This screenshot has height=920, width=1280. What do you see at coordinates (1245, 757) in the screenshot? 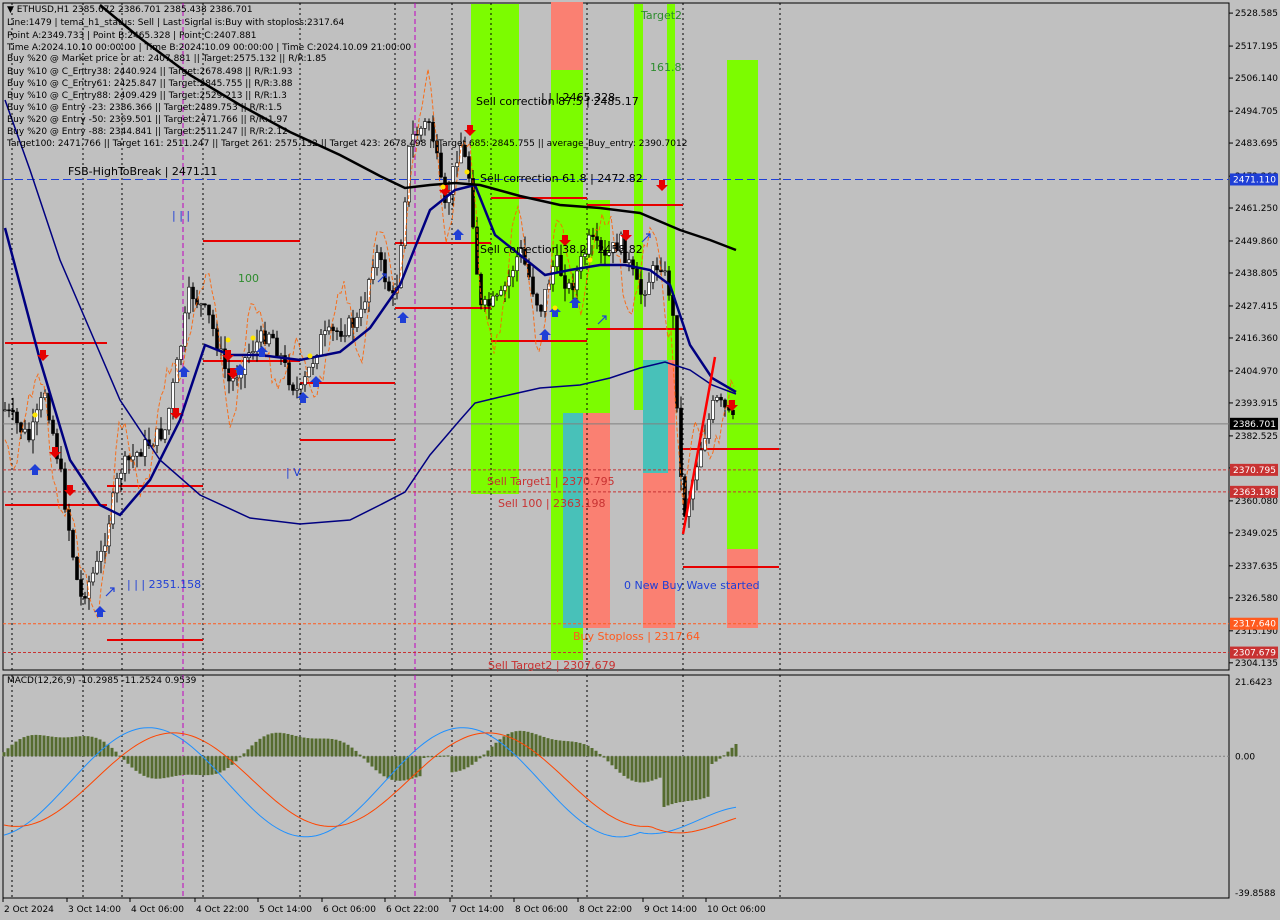
I see `macd-y-tick-1: 0.00` at bounding box center [1245, 757].